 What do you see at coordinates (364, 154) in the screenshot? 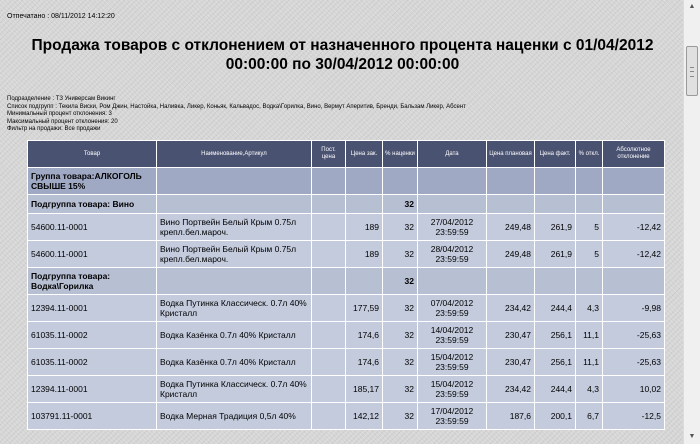
I see `column-header: Цена зак.` at bounding box center [364, 154].